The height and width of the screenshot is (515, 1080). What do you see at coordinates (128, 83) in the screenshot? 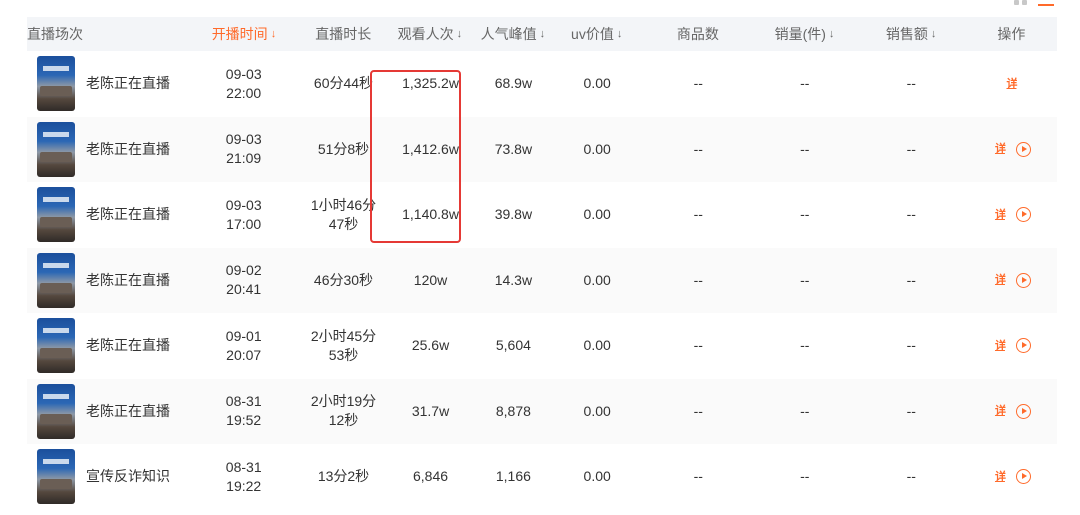
I see `session-name: 老陈正在直播` at bounding box center [128, 83].